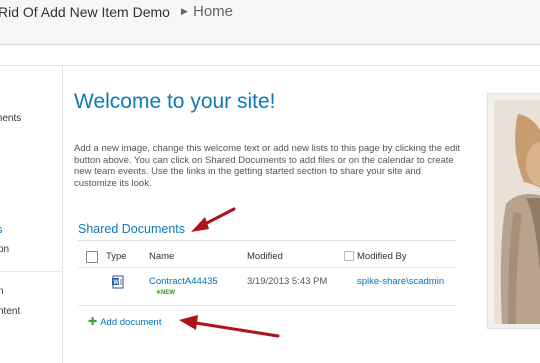 Image resolution: width=540 pixels, height=363 pixels. I want to click on column-header-type: Type, so click(116, 256).